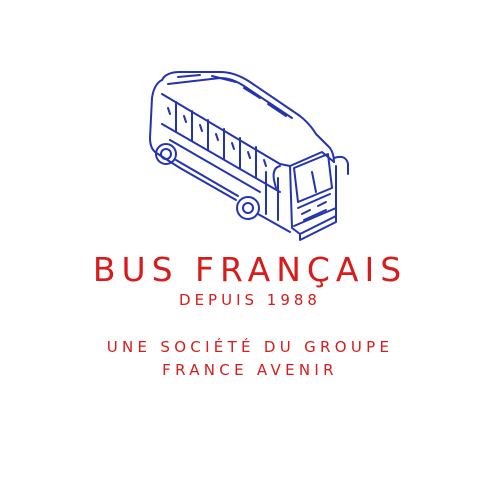  Describe the element at coordinates (250, 347) in the screenshot. I see `tagline-line-1: UNE SOCIÉTÉ DU GROUPE` at that location.